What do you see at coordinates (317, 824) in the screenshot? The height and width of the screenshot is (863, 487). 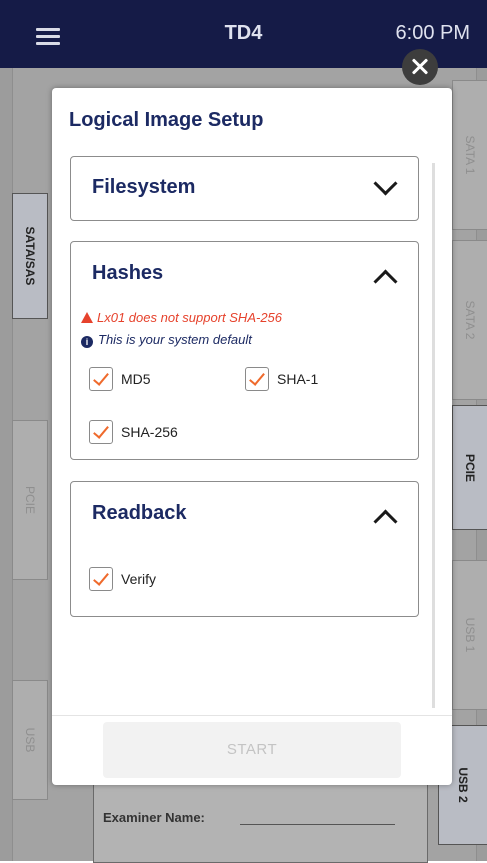 I see `examiner-name-field` at bounding box center [317, 824].